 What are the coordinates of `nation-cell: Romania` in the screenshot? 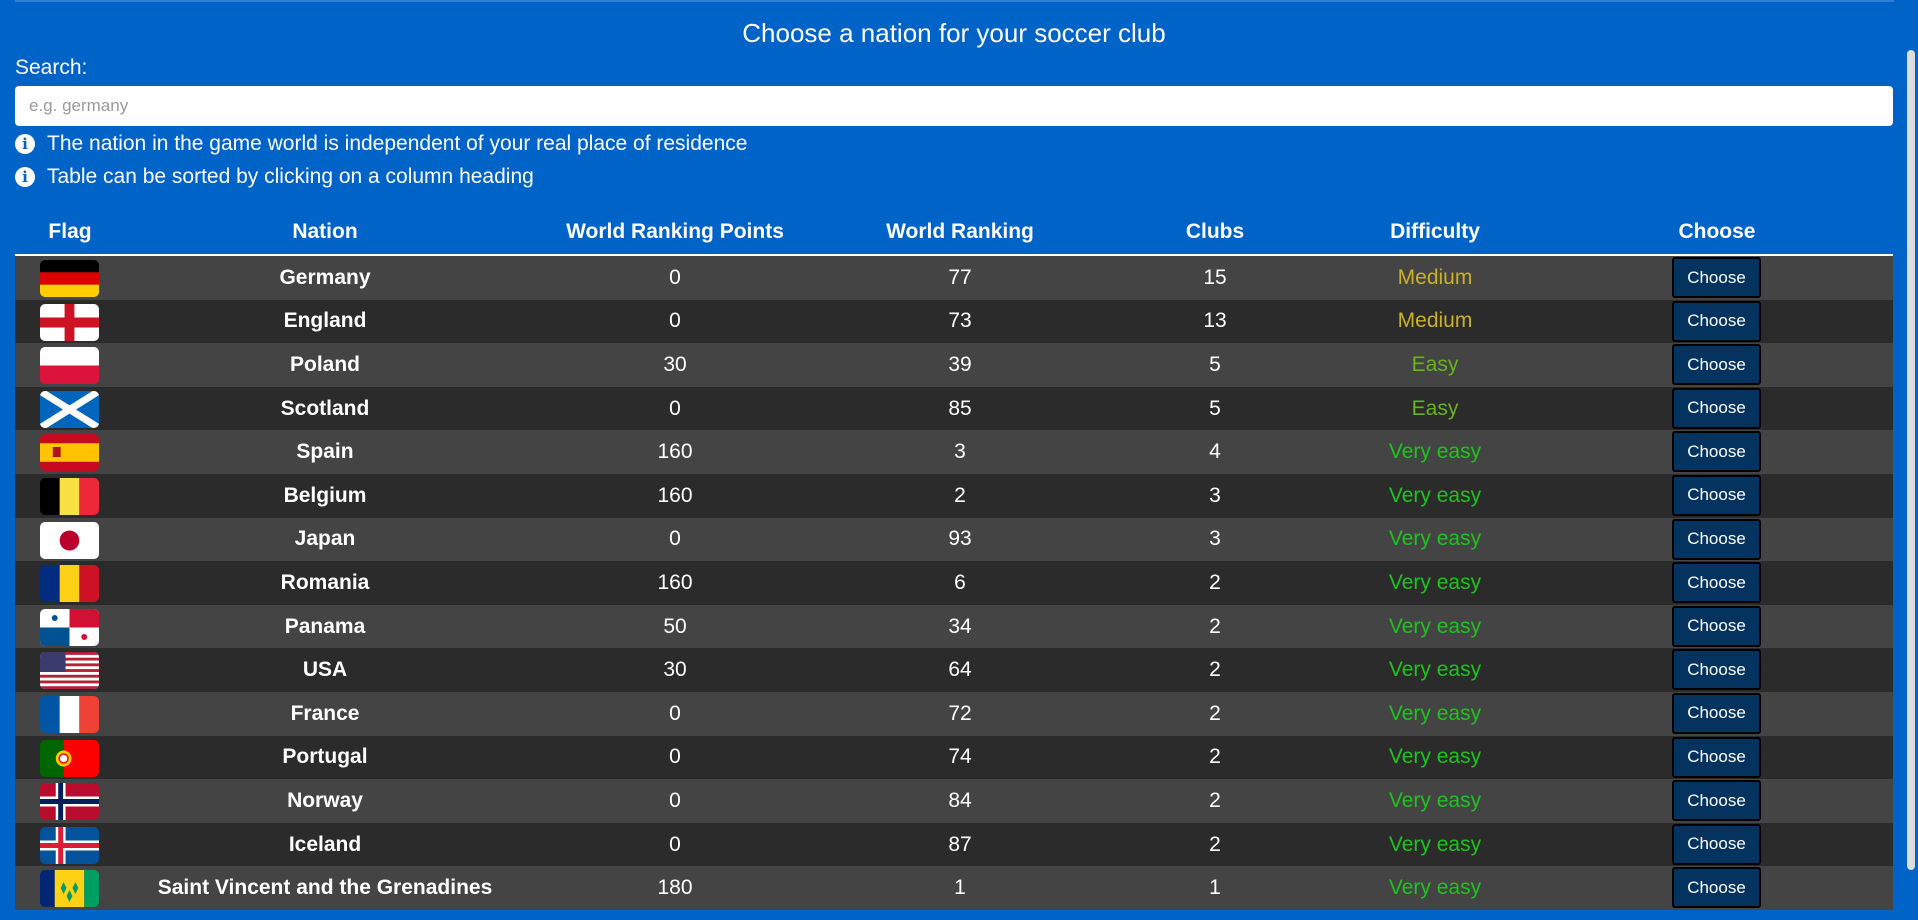 It's located at (325, 582).